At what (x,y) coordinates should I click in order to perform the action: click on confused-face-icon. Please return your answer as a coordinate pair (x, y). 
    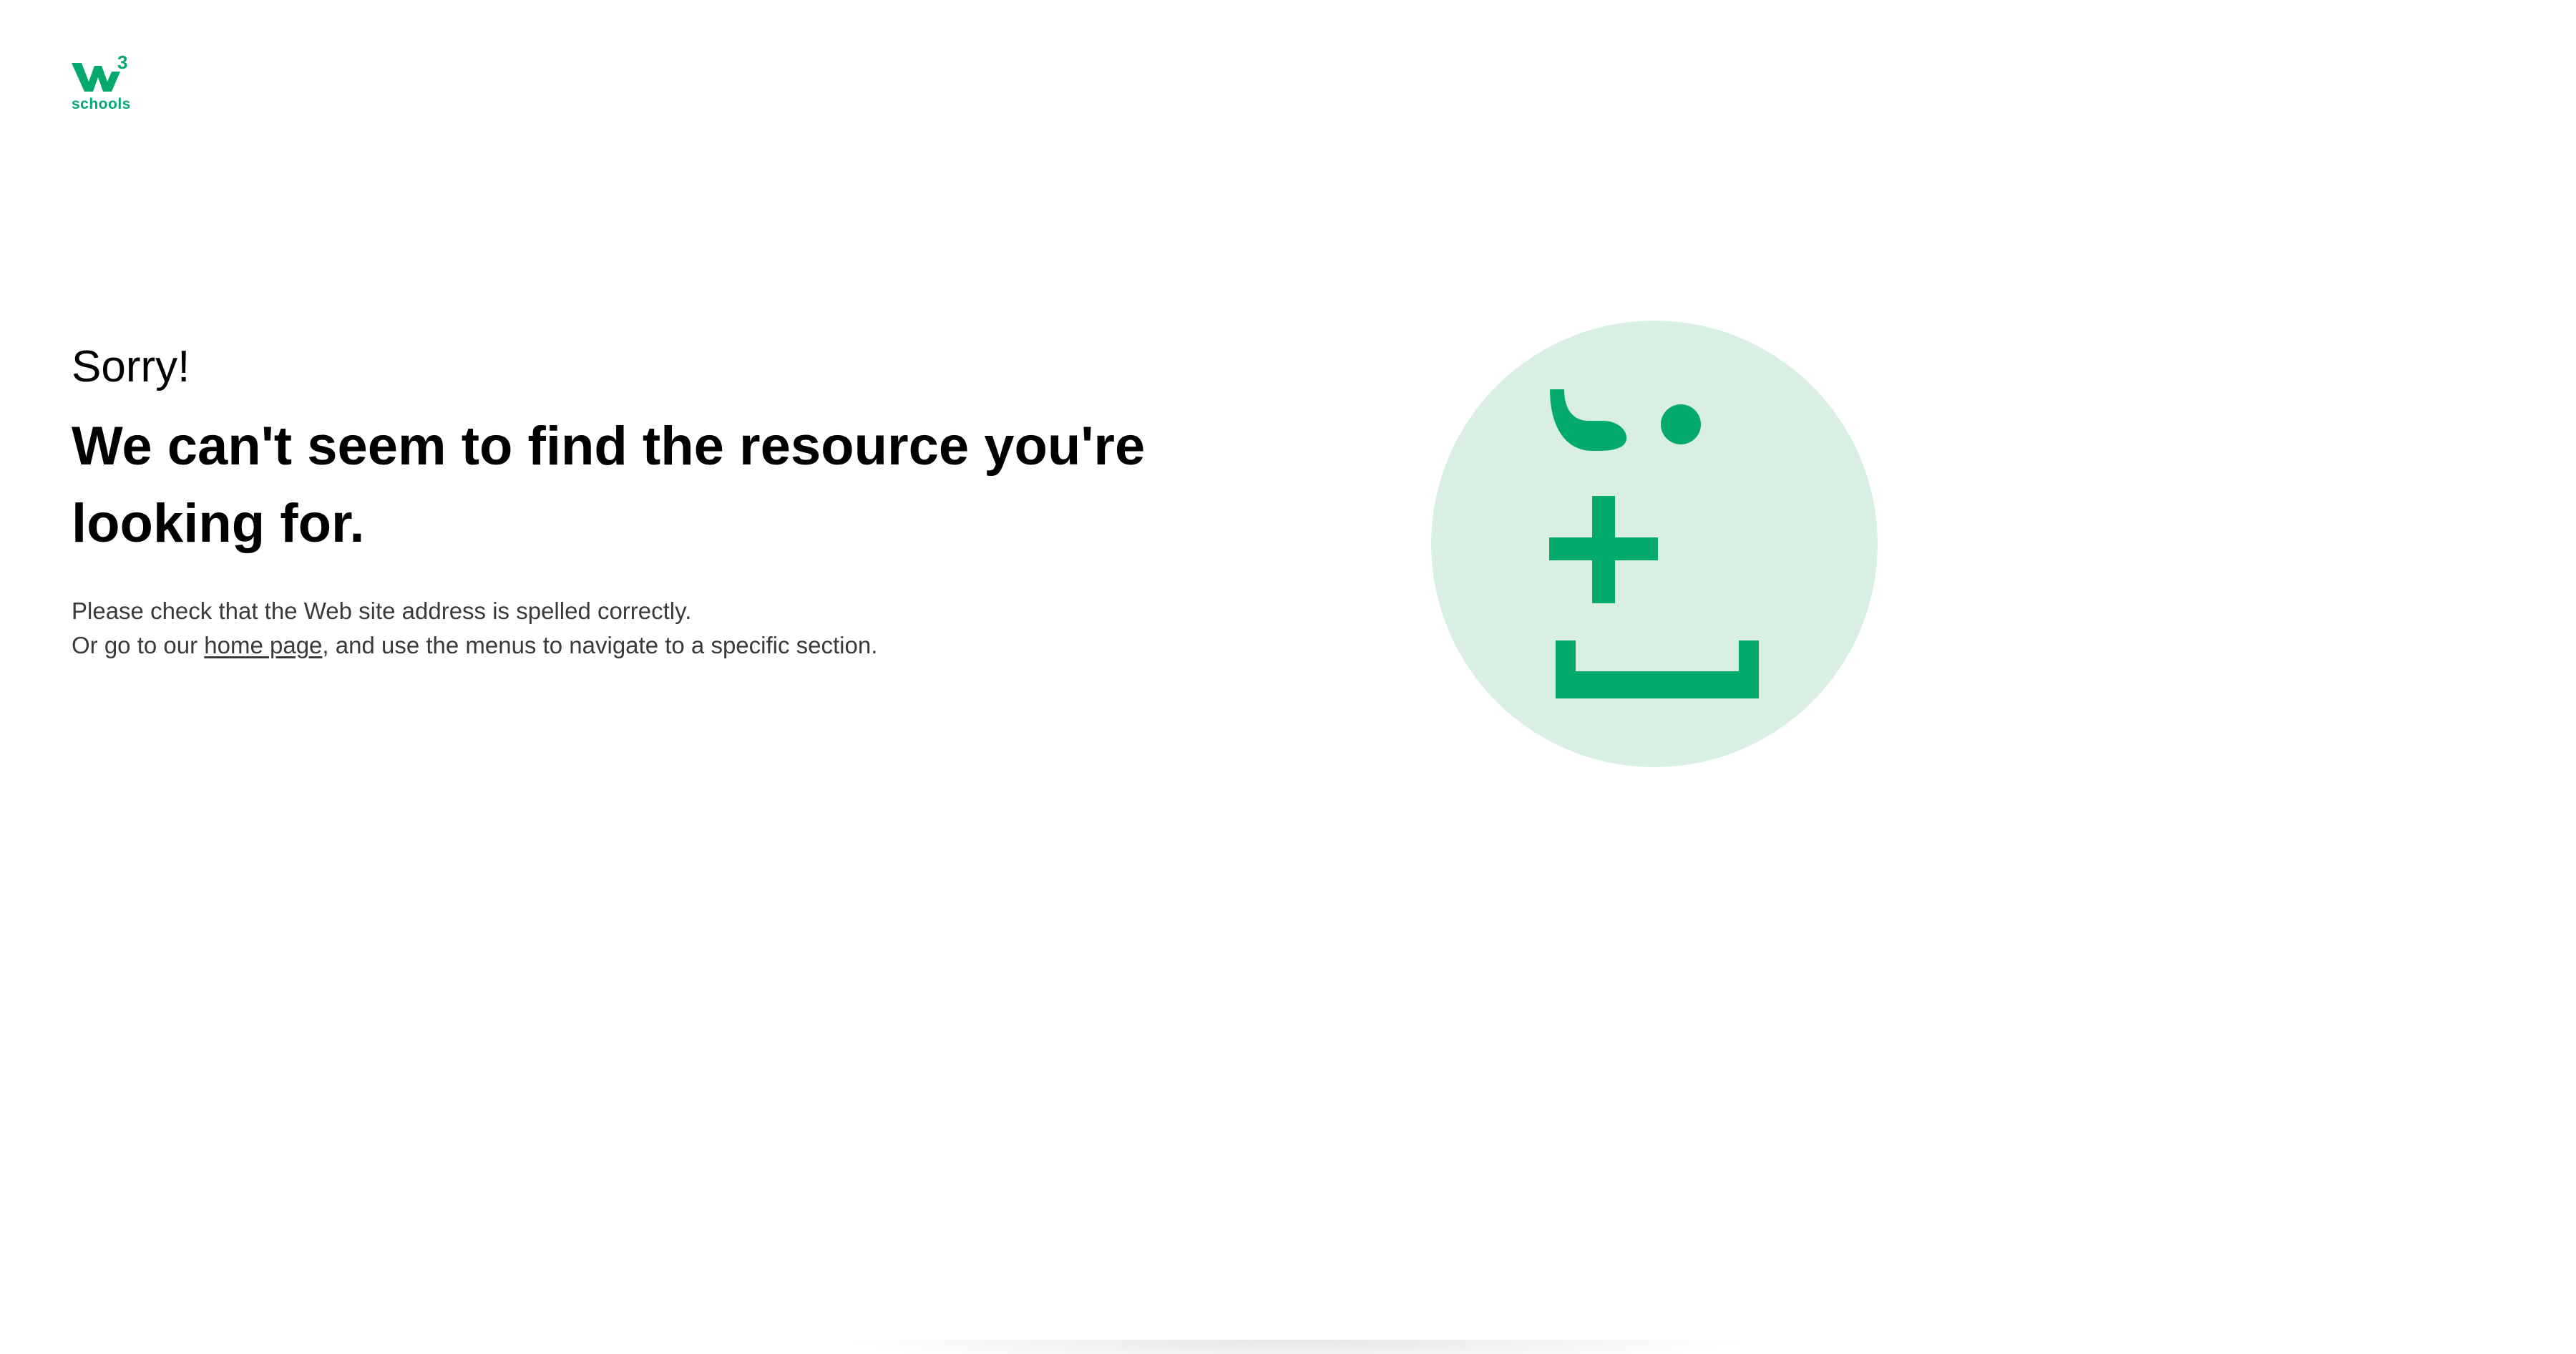
    Looking at the image, I should click on (1654, 544).